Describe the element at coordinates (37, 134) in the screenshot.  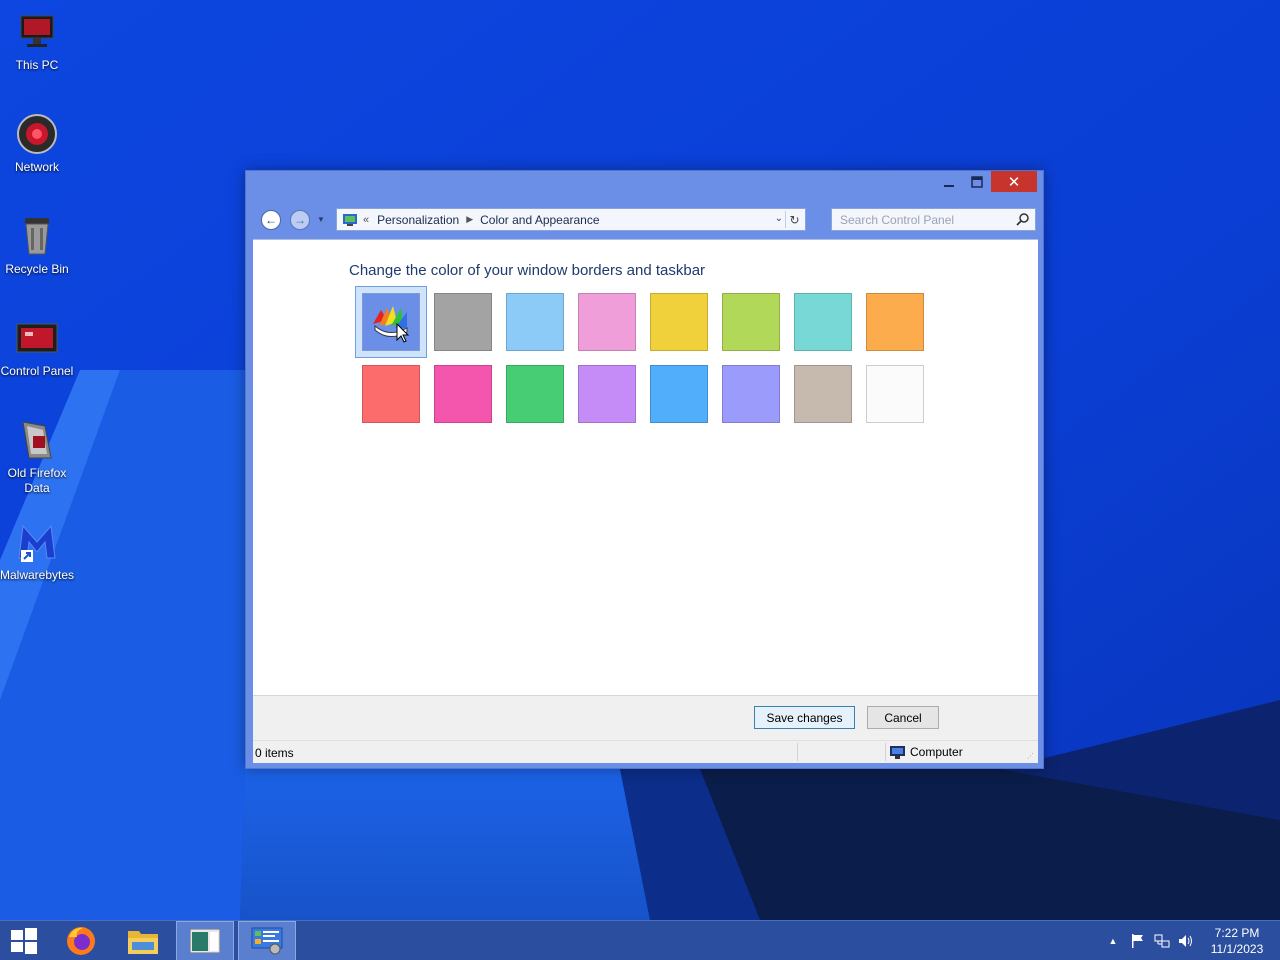
I see `network-icon` at that location.